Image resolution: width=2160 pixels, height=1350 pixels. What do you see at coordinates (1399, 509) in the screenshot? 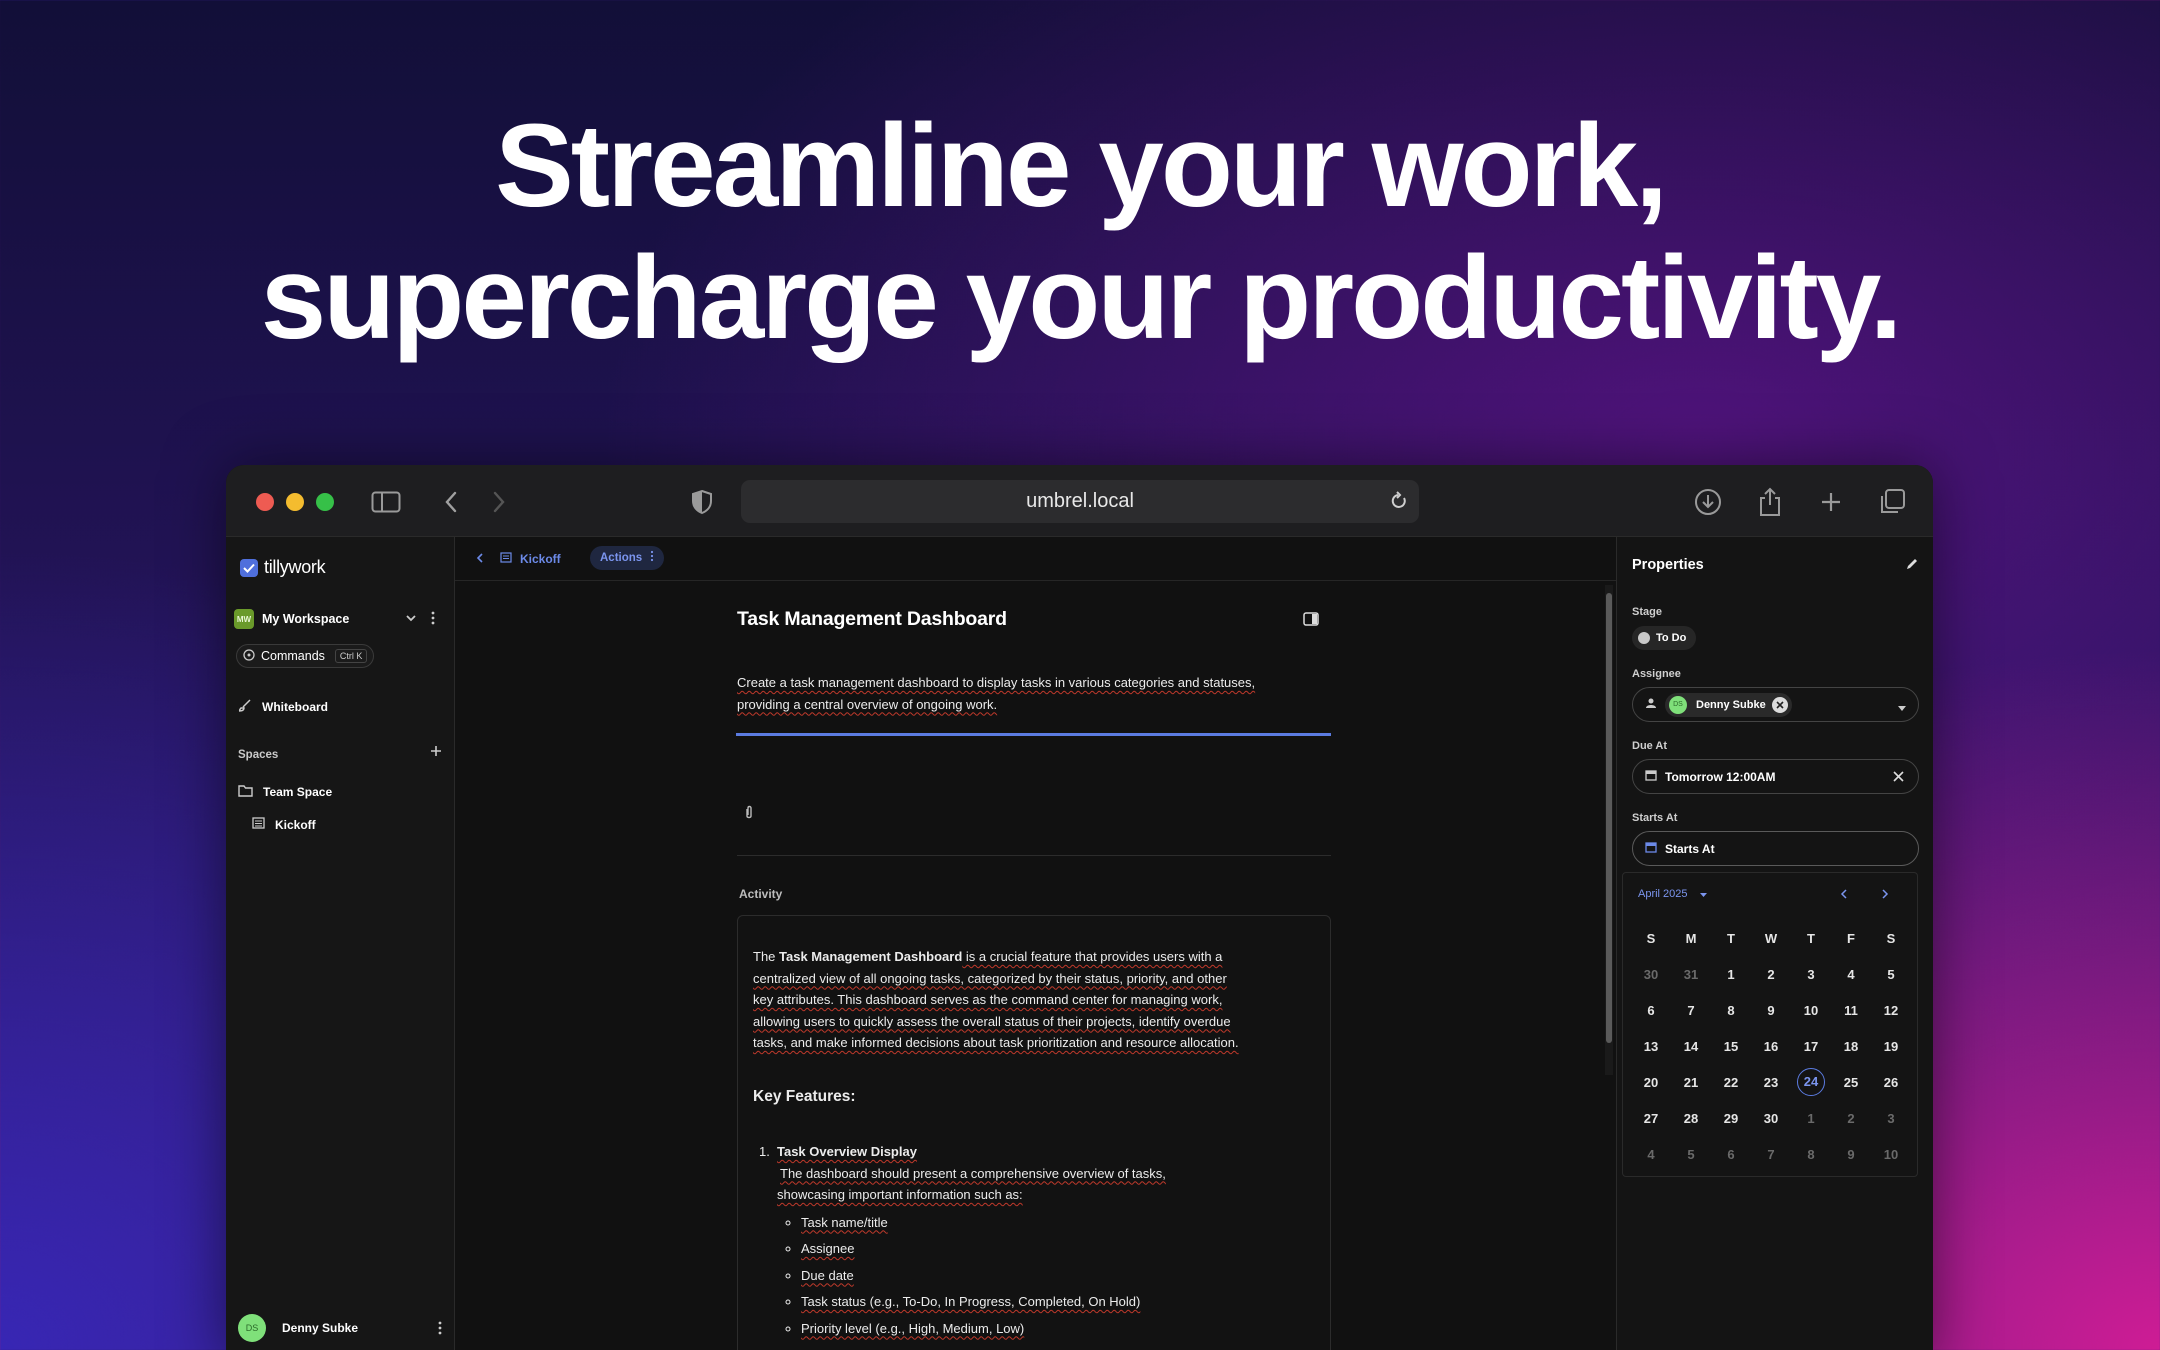
I see `reload-icon` at bounding box center [1399, 509].